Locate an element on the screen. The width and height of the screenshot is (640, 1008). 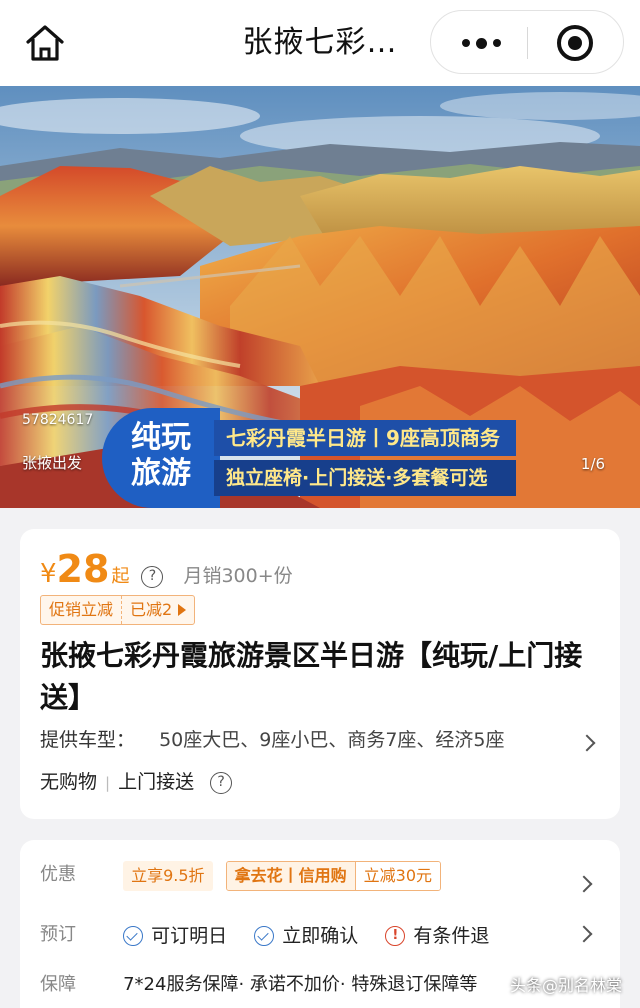
vehicle-label: 提供车型： is located at coordinates (88, 740).